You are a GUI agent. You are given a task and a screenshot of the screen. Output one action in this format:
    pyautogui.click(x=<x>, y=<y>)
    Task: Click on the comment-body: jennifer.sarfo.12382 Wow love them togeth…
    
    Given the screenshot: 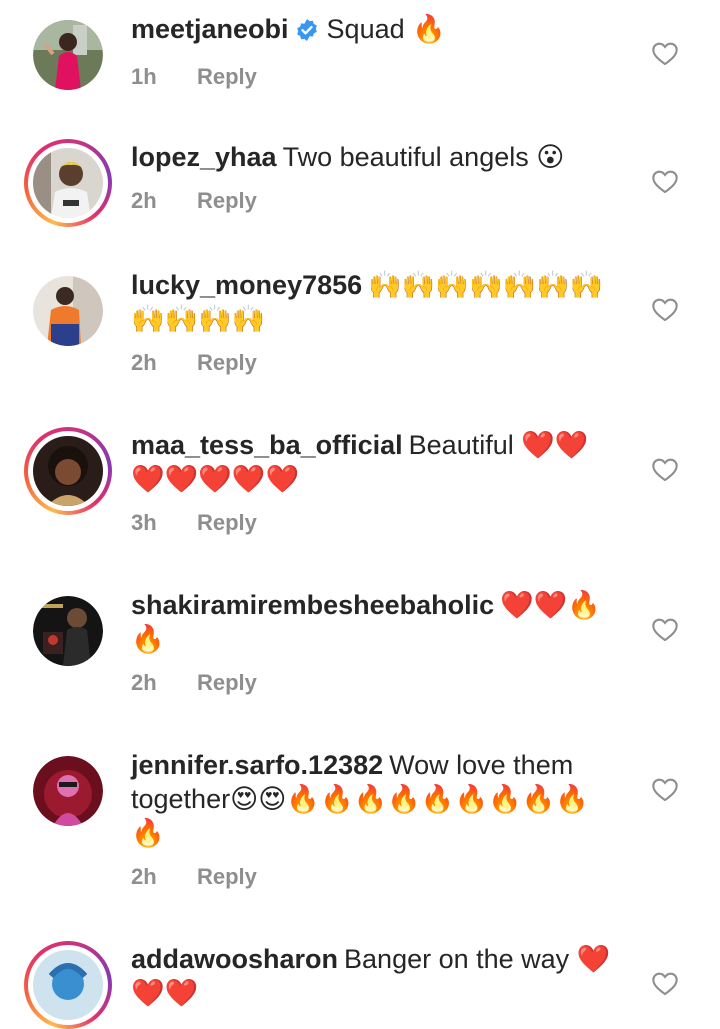 What is the action you would take?
    pyautogui.click(x=376, y=820)
    